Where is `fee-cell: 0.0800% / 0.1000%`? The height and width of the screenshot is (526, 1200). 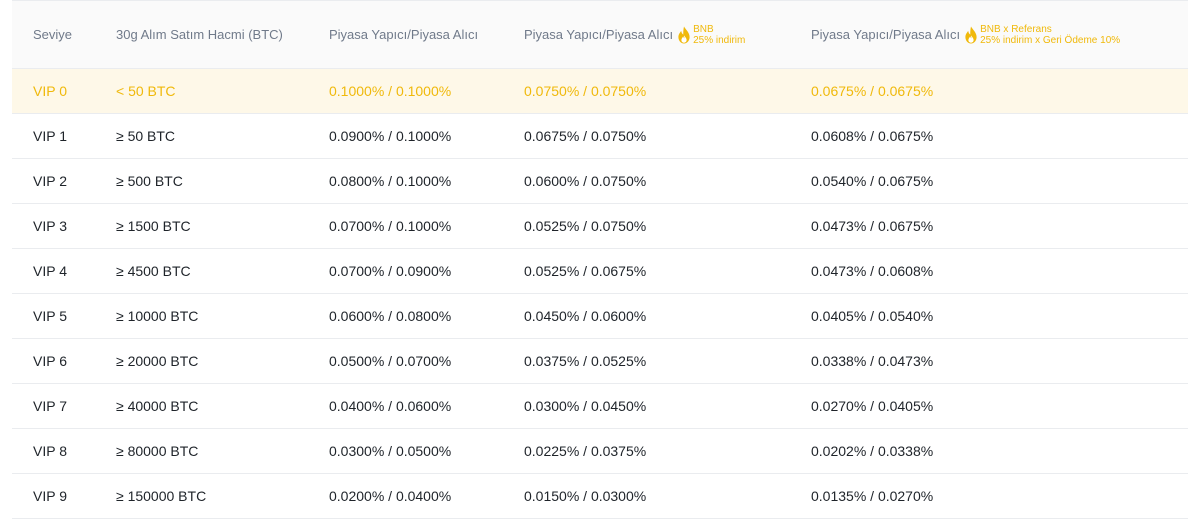 fee-cell: 0.0800% / 0.1000% is located at coordinates (390, 181).